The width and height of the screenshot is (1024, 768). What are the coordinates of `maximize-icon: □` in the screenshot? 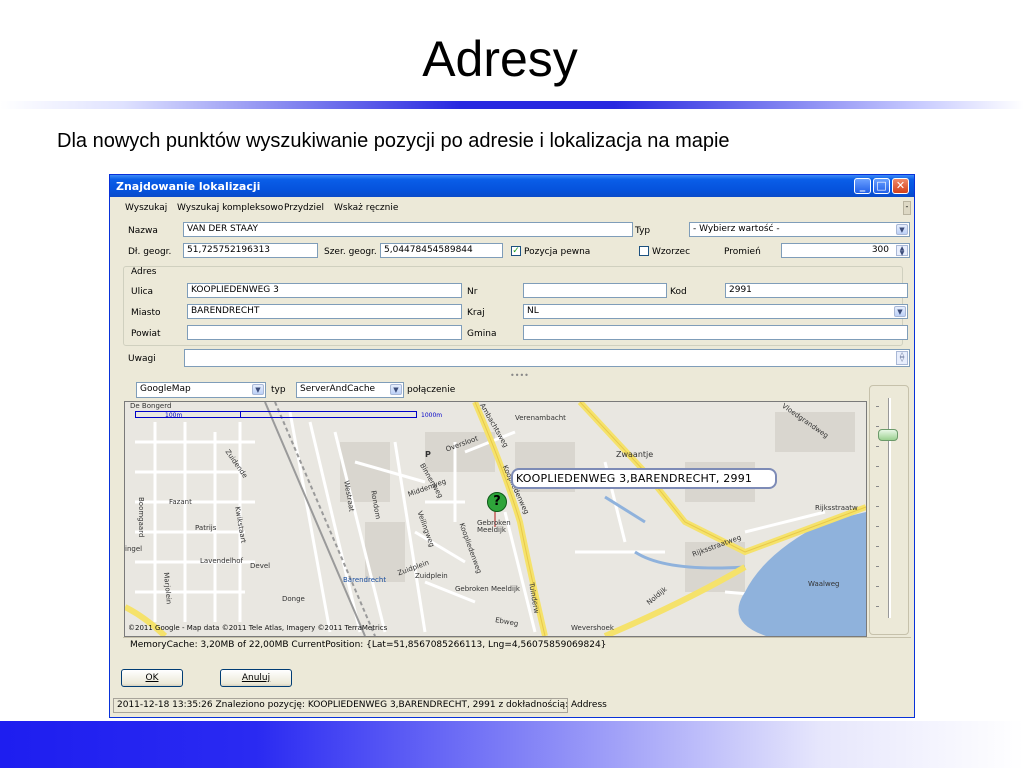 It's located at (881, 185).